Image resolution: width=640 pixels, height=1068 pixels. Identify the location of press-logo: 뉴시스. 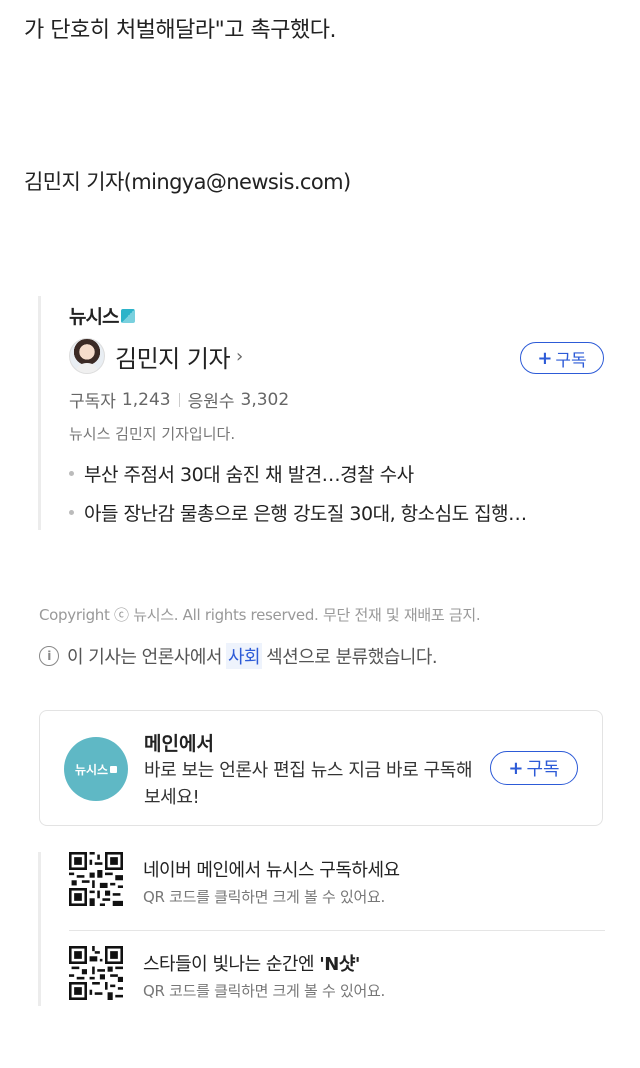
(102, 315).